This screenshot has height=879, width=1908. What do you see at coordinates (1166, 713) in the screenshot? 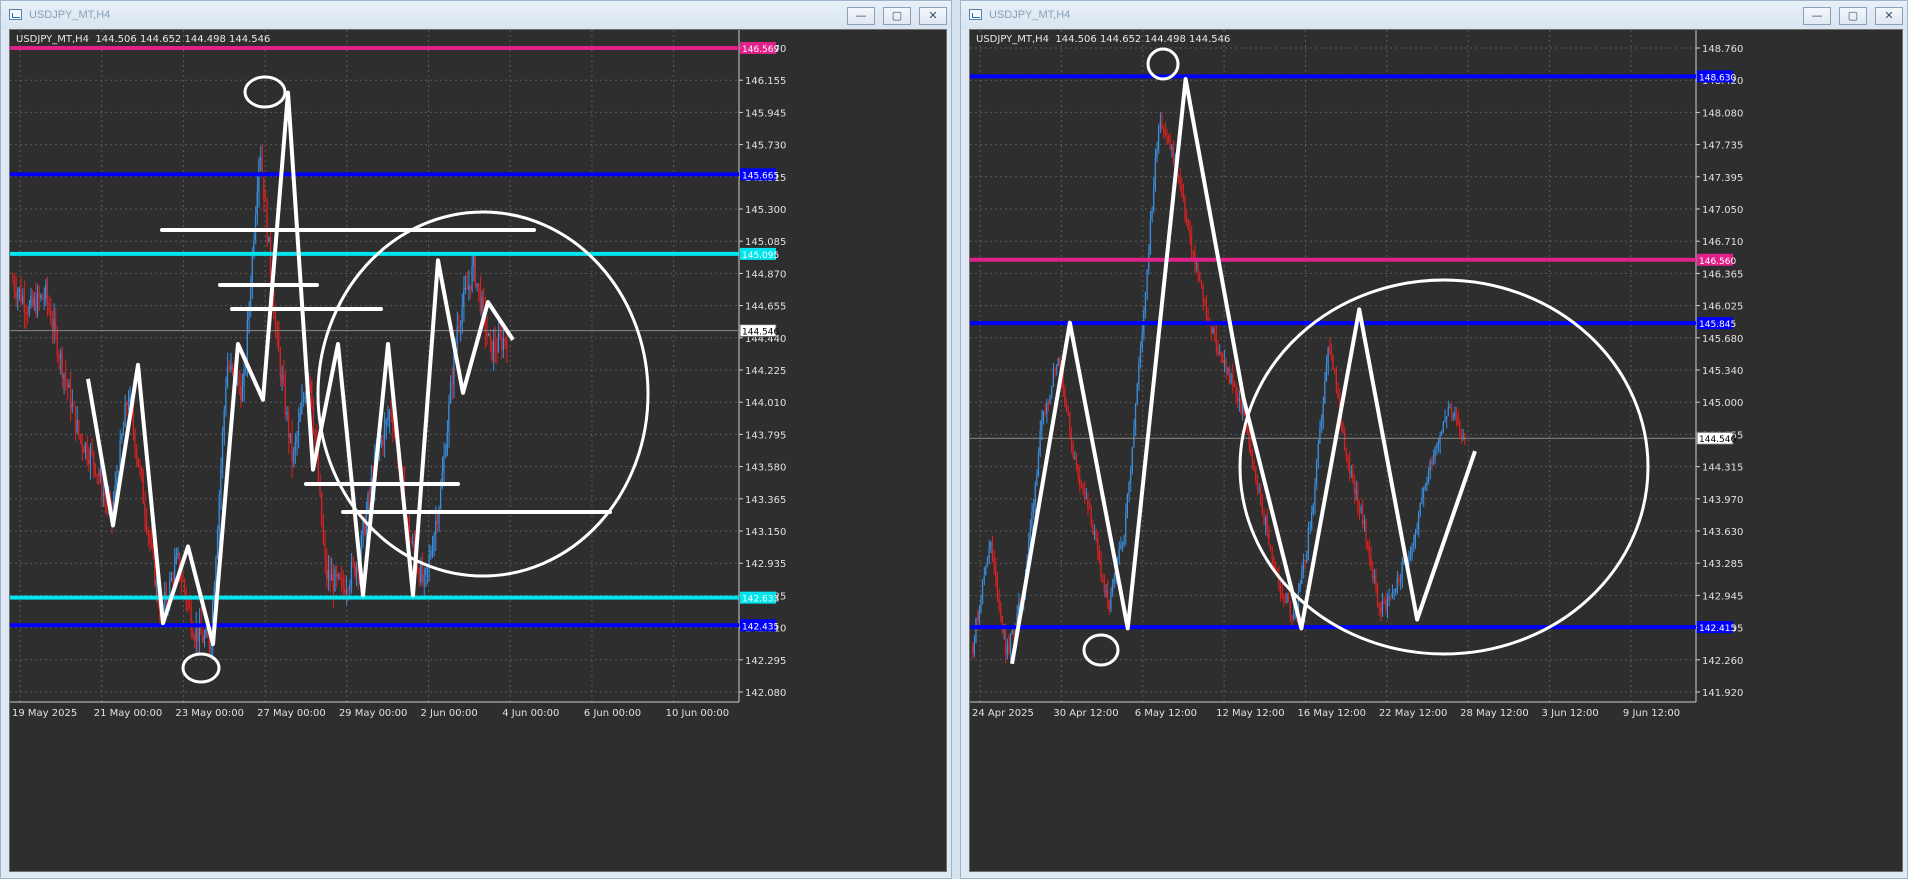
I see `time-axis-label: 6 May 12:00` at bounding box center [1166, 713].